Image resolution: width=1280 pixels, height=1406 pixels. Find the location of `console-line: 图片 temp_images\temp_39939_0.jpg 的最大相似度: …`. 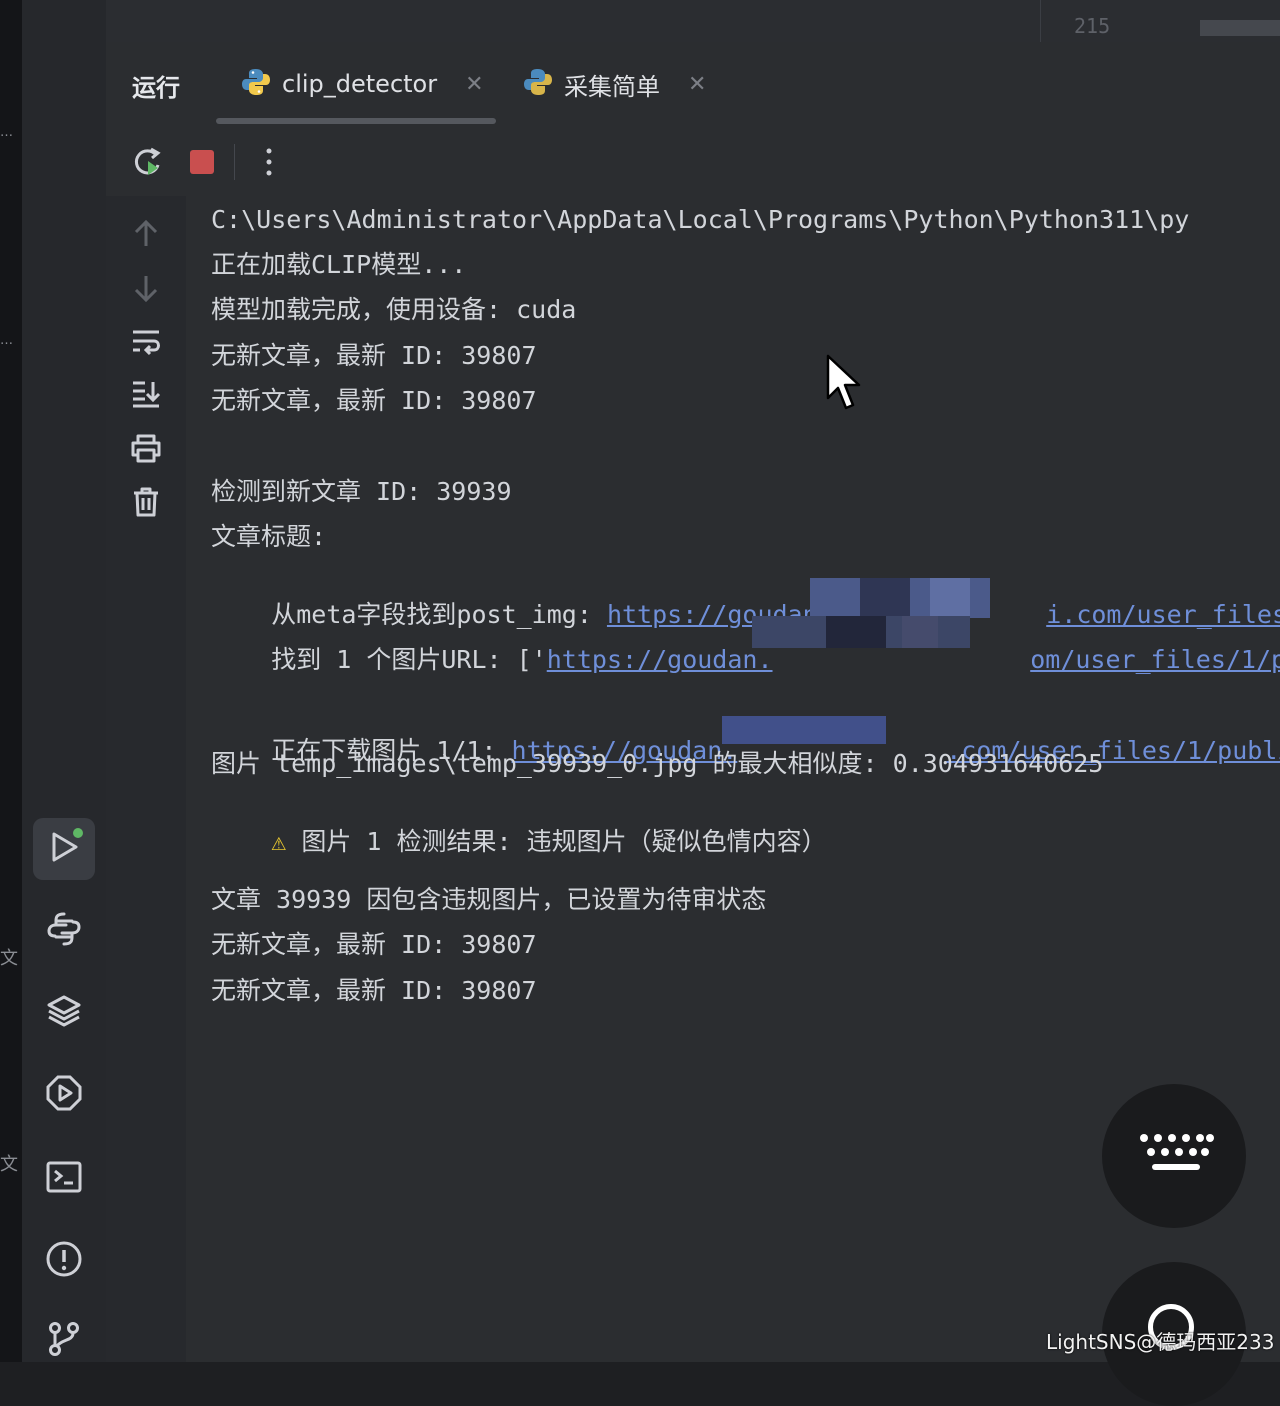

console-line: 图片 temp_images\temp_39939_0.jpg 的最大相似度: … is located at coordinates (657, 763).